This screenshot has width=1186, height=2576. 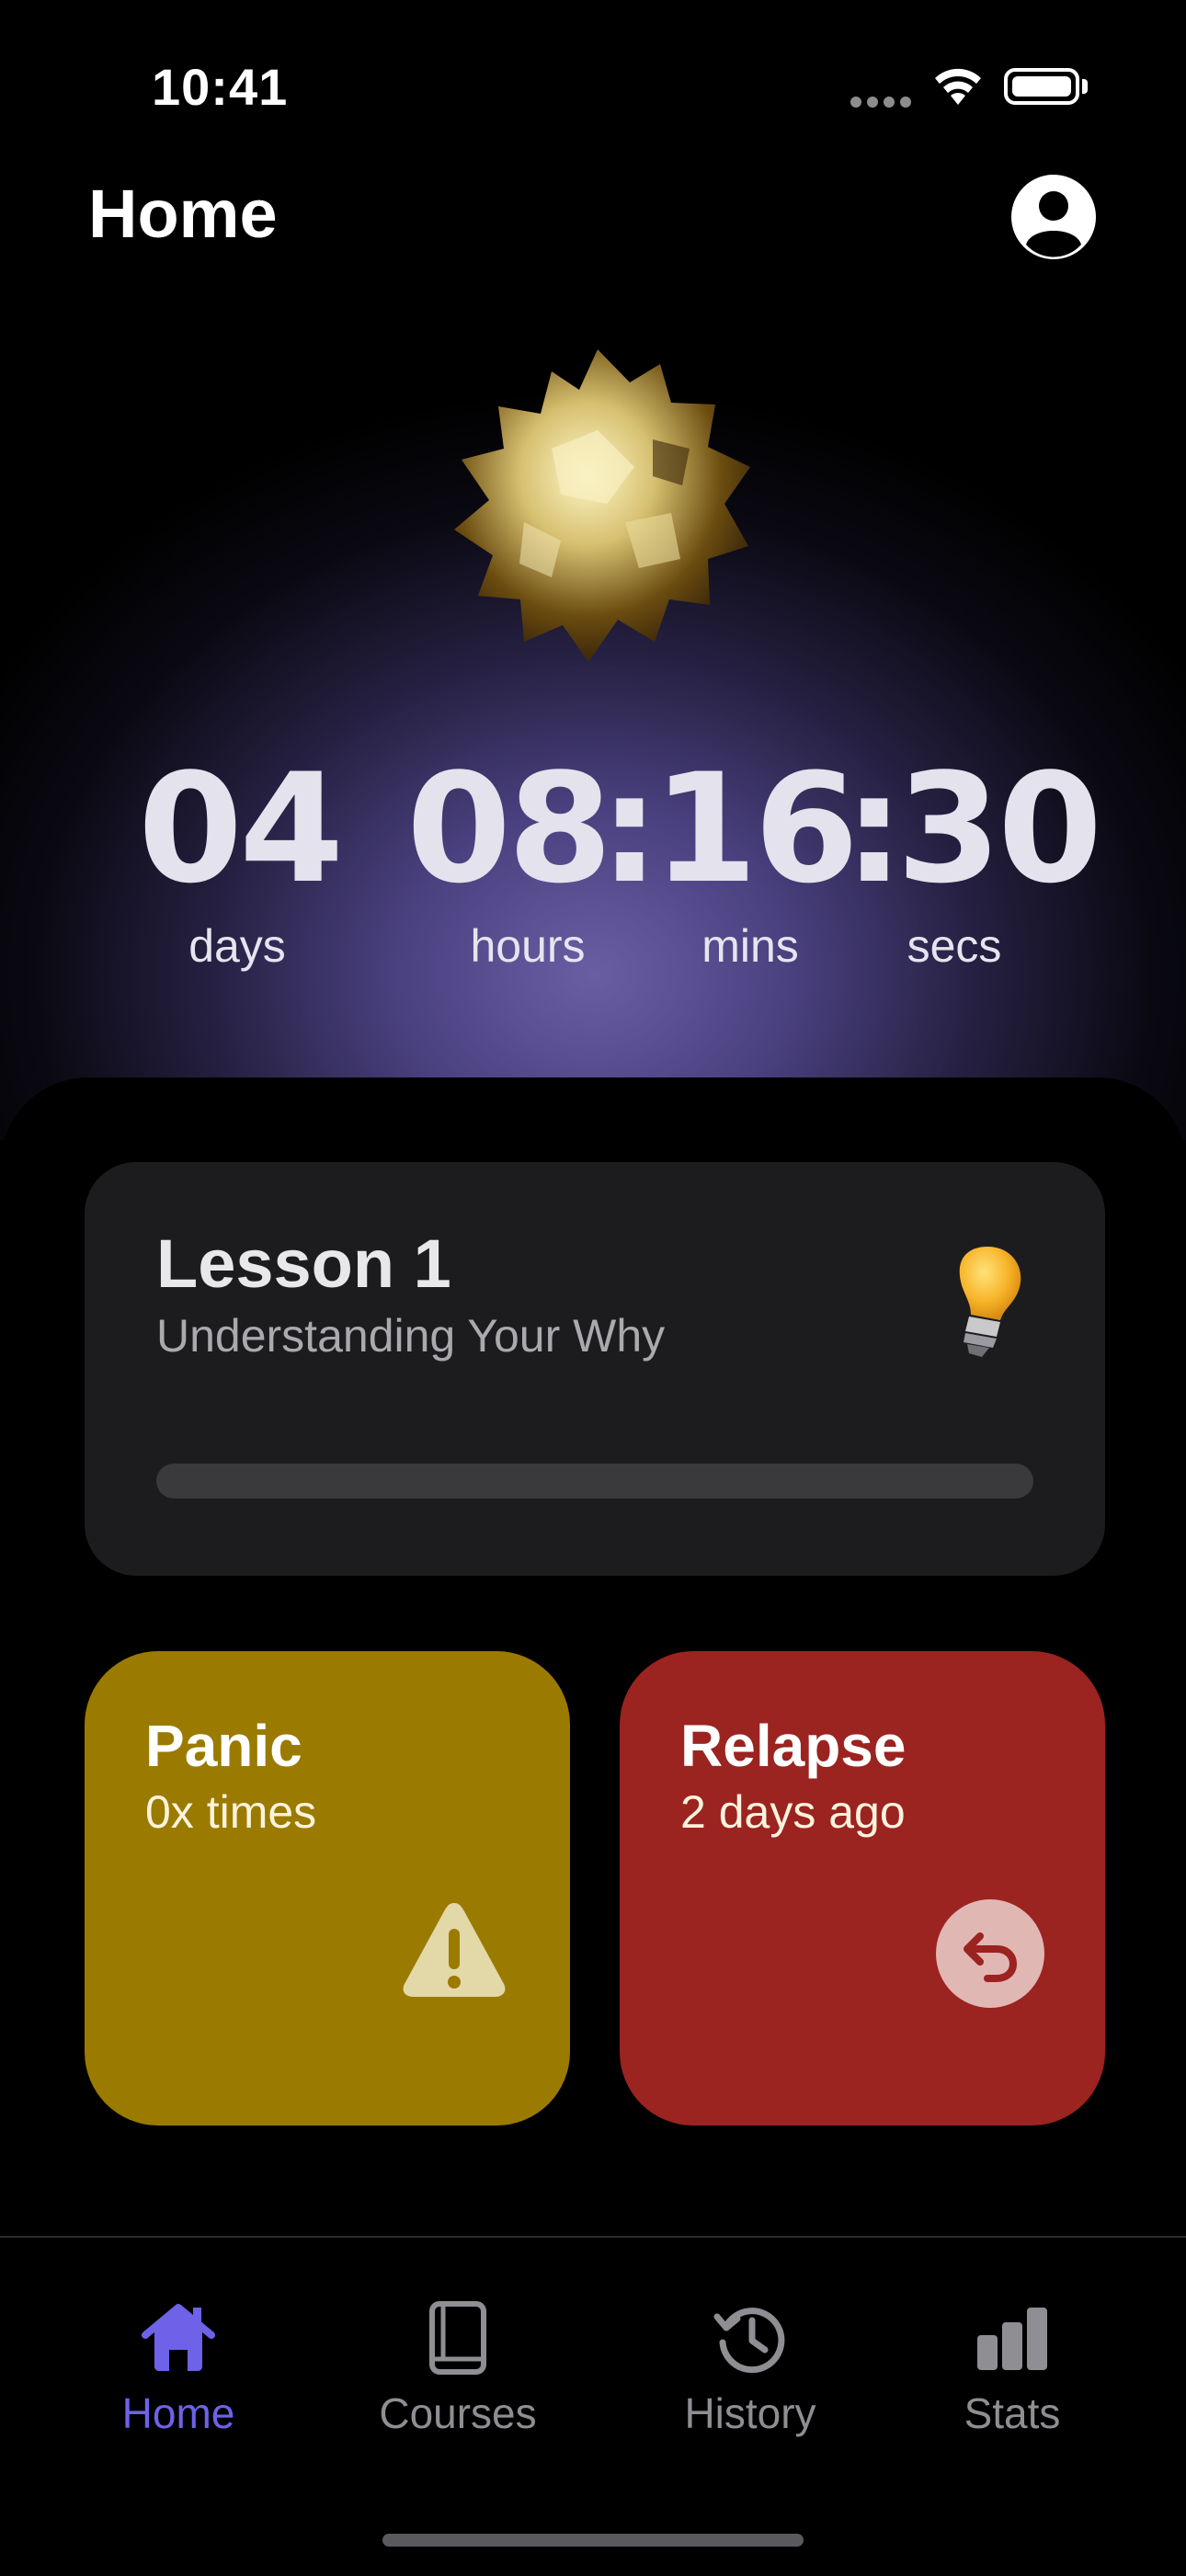 What do you see at coordinates (458, 2413) in the screenshot?
I see `tab-label: Courses` at bounding box center [458, 2413].